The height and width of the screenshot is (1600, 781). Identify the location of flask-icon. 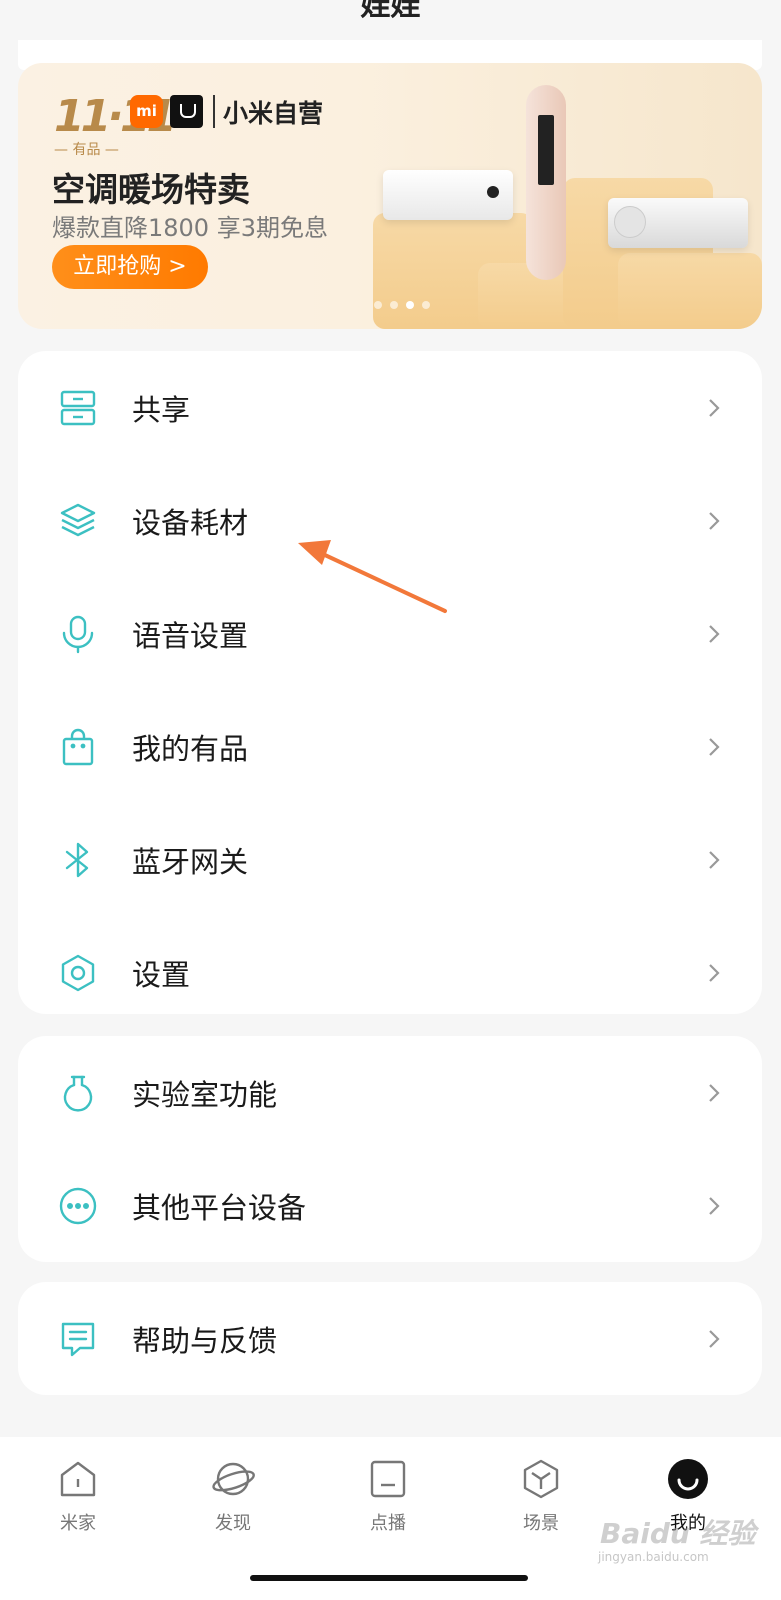
(78, 1093).